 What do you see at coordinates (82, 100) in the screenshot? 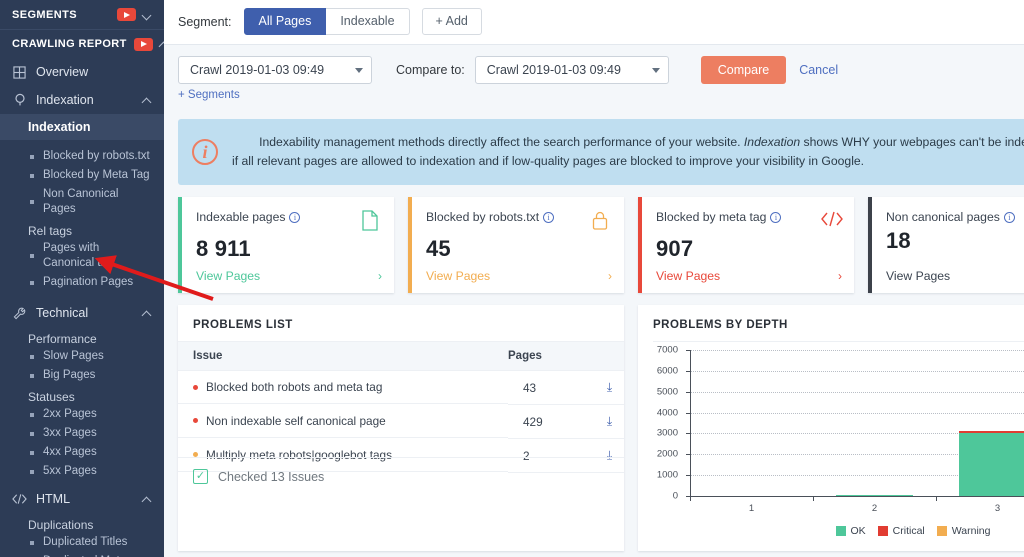
I see `sidebar-item-indexation: Indexation` at bounding box center [82, 100].